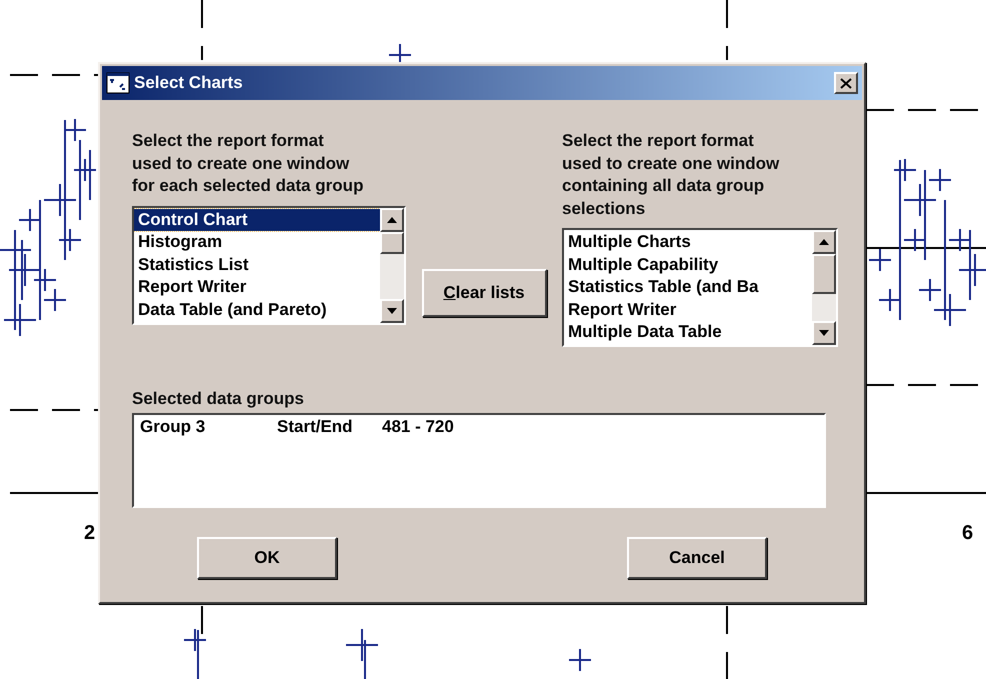 Image resolution: width=986 pixels, height=679 pixels. I want to click on list-item: Control Chart, so click(257, 219).